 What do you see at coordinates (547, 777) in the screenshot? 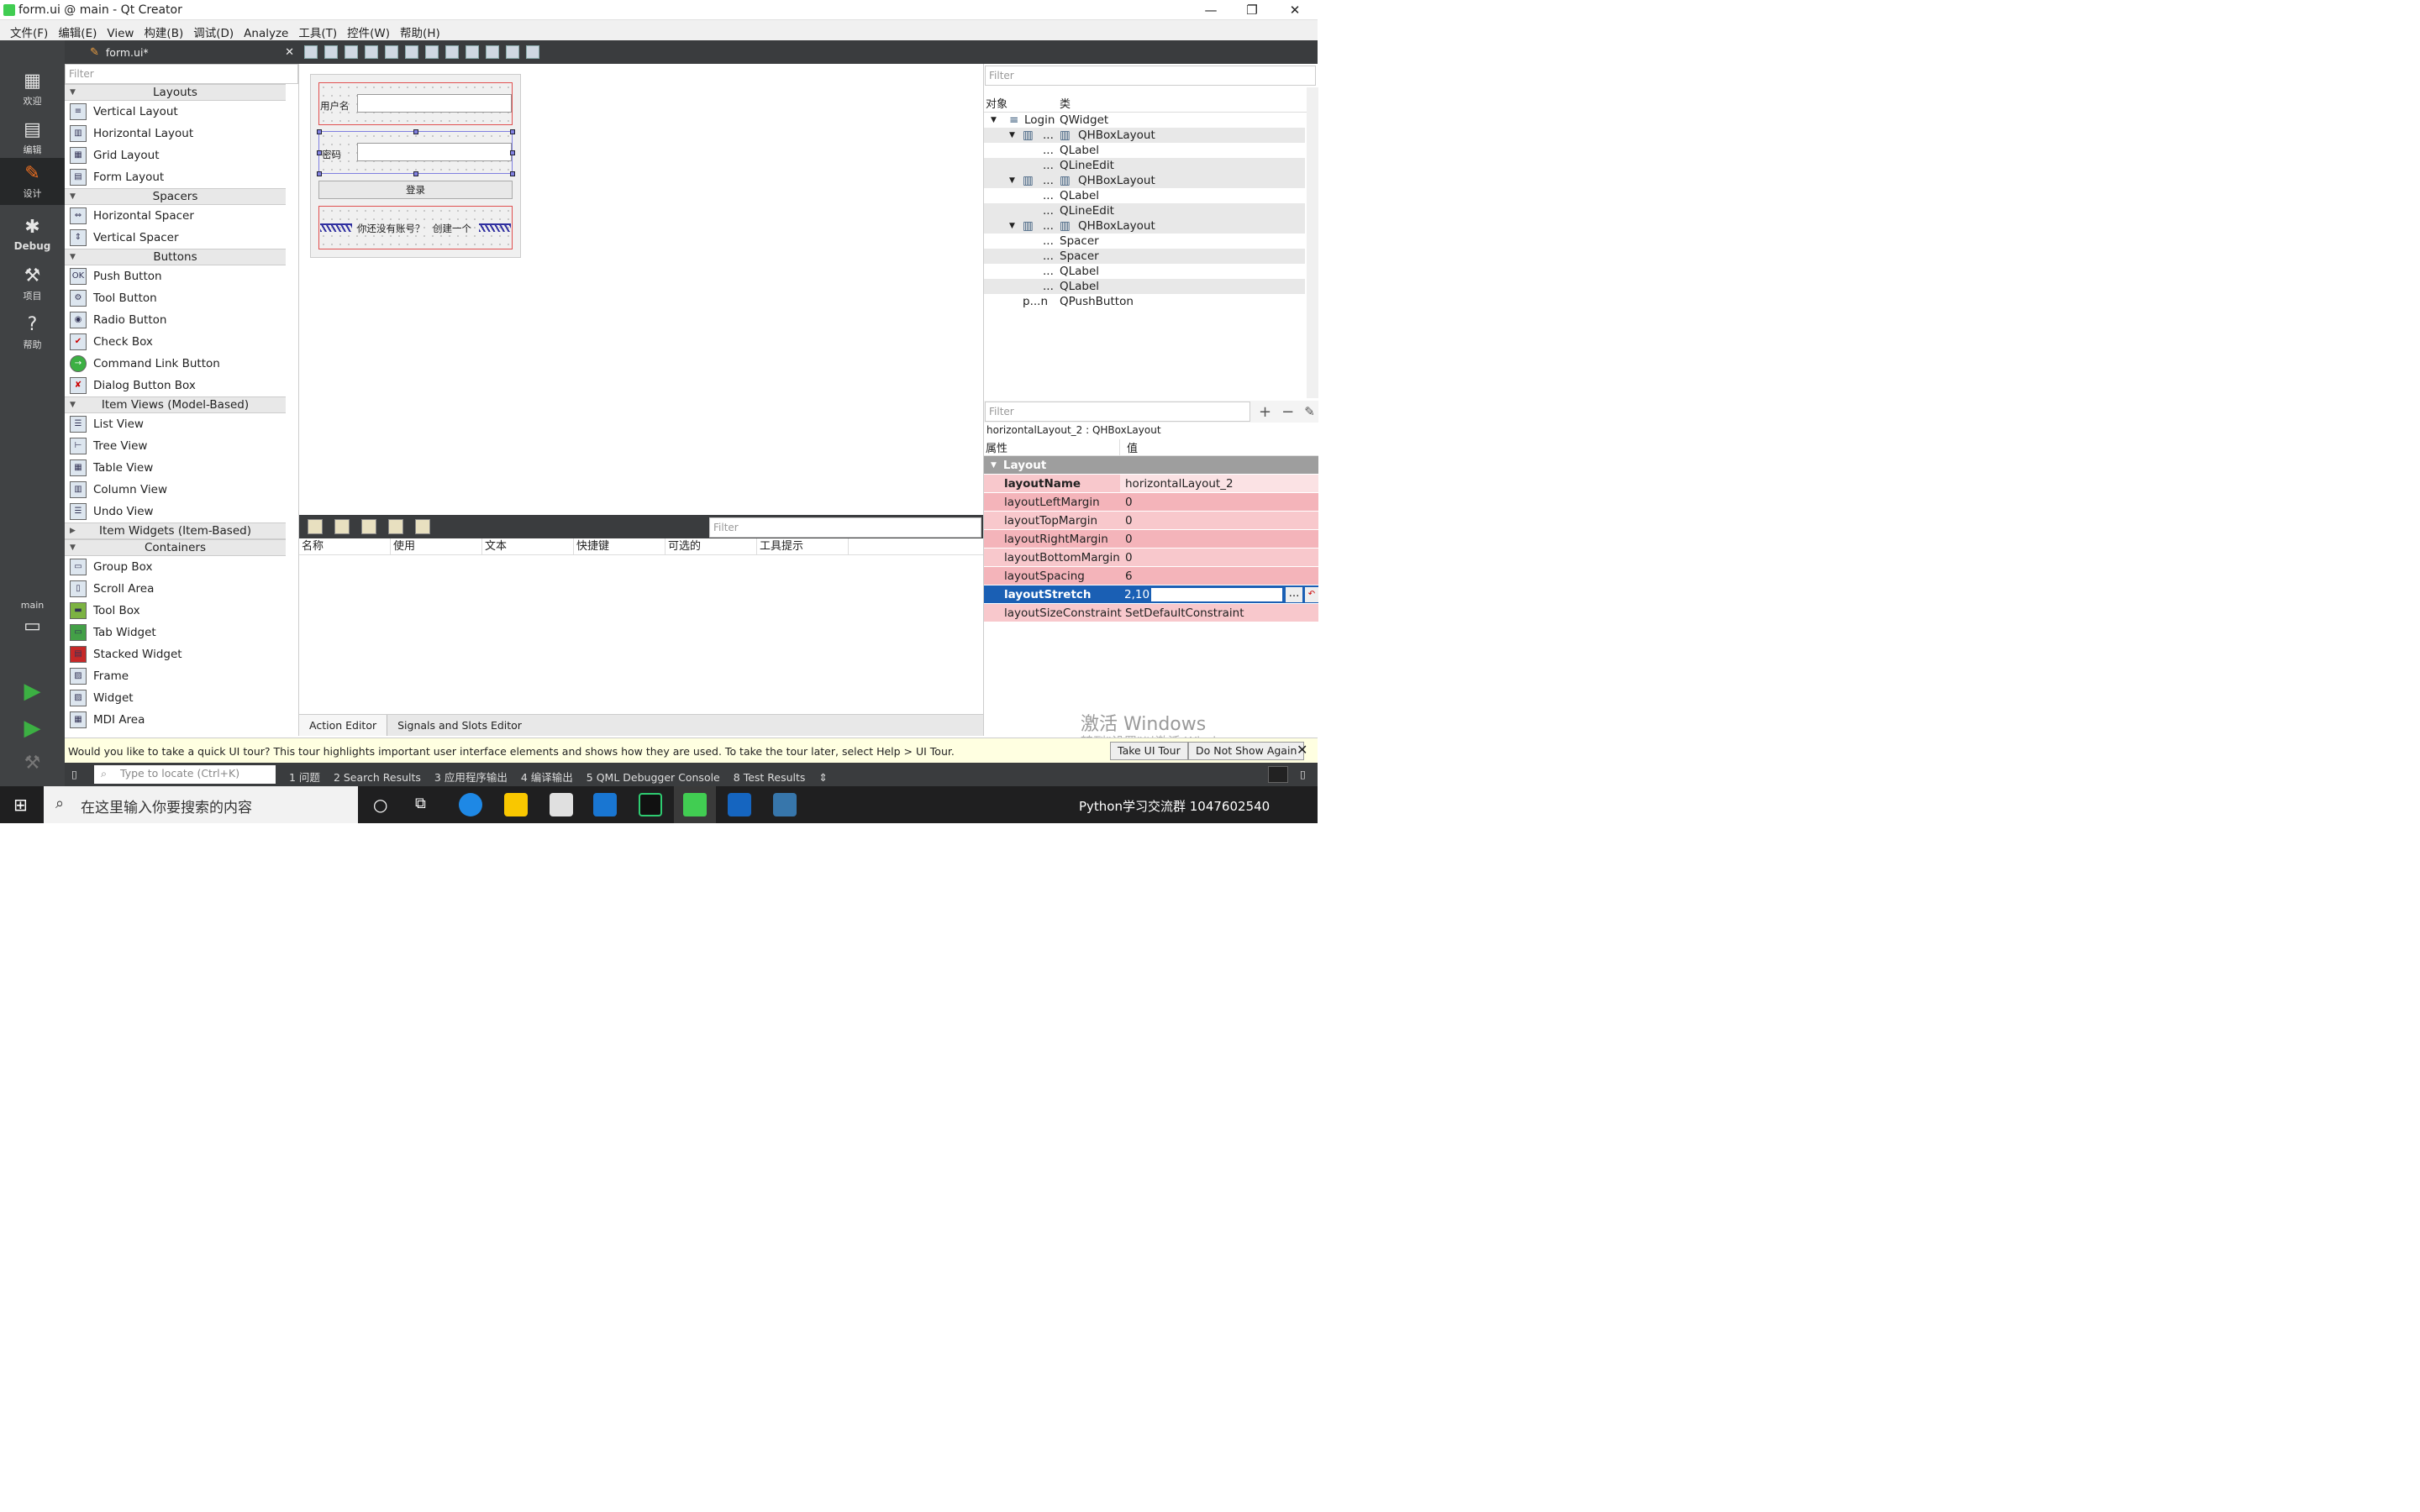
I see `pane-compile-output: 4 编译输出` at bounding box center [547, 777].